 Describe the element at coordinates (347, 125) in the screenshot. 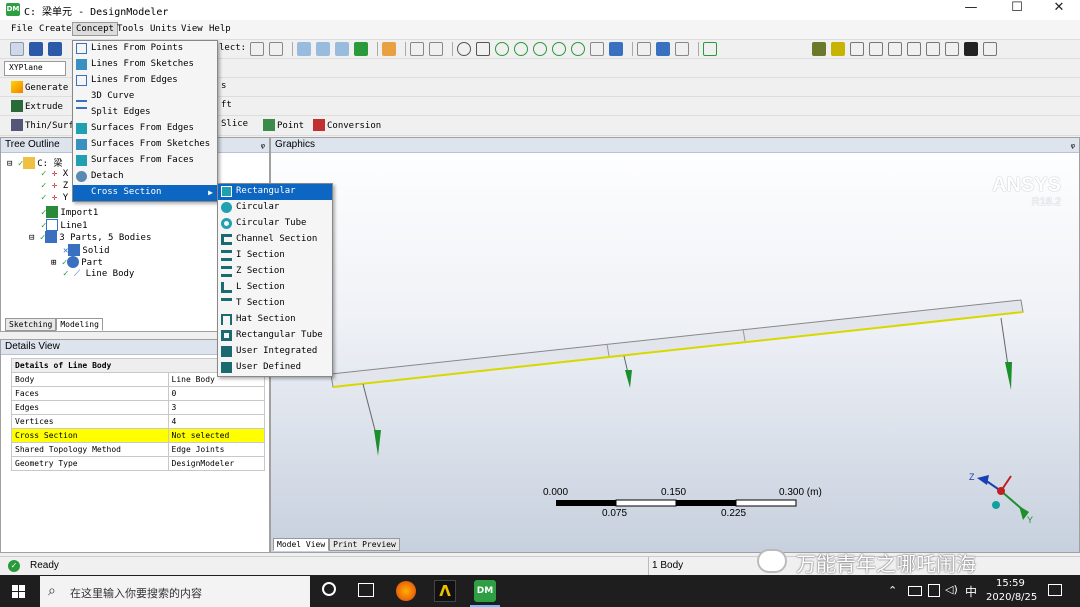

I see `conversion-button: Conversion` at that location.